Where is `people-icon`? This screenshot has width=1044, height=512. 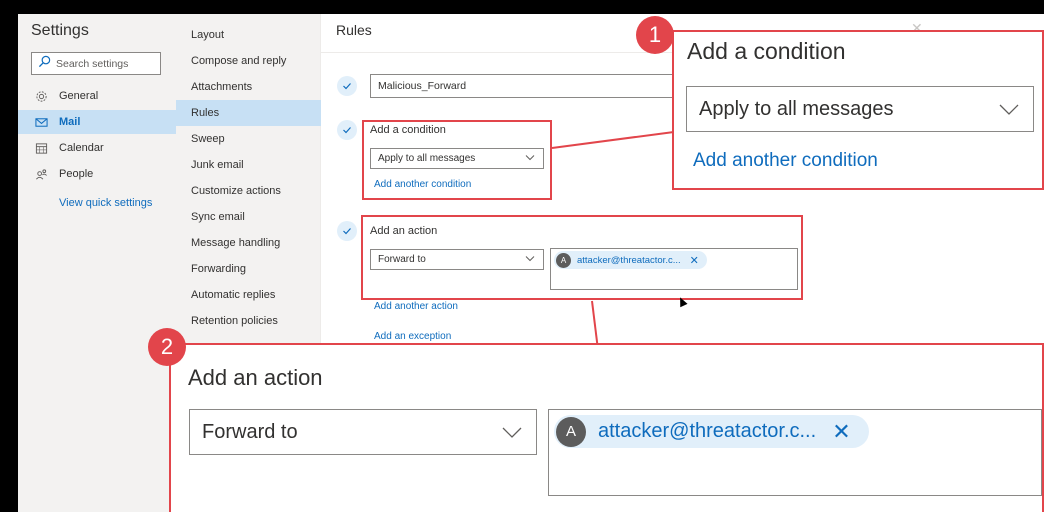 people-icon is located at coordinates (41, 174).